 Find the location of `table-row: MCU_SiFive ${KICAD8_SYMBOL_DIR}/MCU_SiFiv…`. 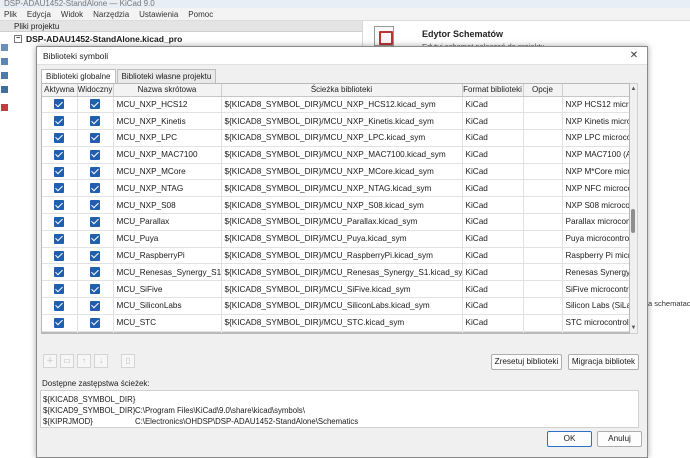

table-row: MCU_SiFive ${KICAD8_SYMBOL_DIR}/MCU_SiFiv… is located at coordinates (335, 289).